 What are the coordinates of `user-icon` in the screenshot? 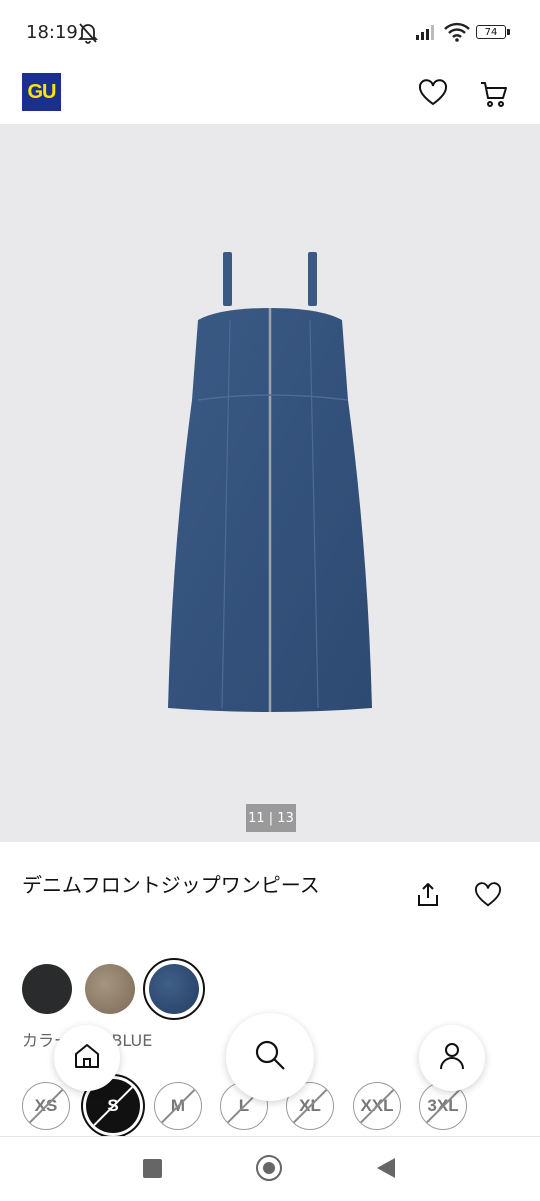 It's located at (452, 1058).